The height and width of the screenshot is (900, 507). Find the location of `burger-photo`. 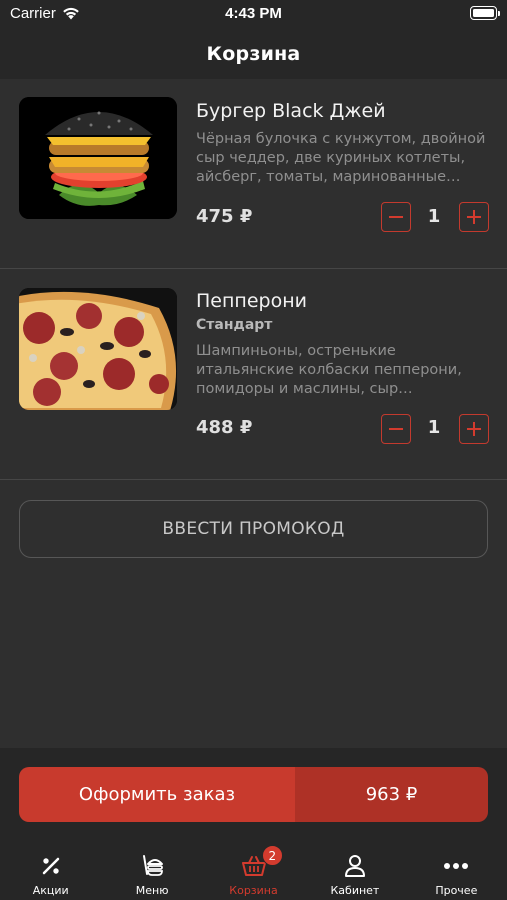

burger-photo is located at coordinates (98, 158).